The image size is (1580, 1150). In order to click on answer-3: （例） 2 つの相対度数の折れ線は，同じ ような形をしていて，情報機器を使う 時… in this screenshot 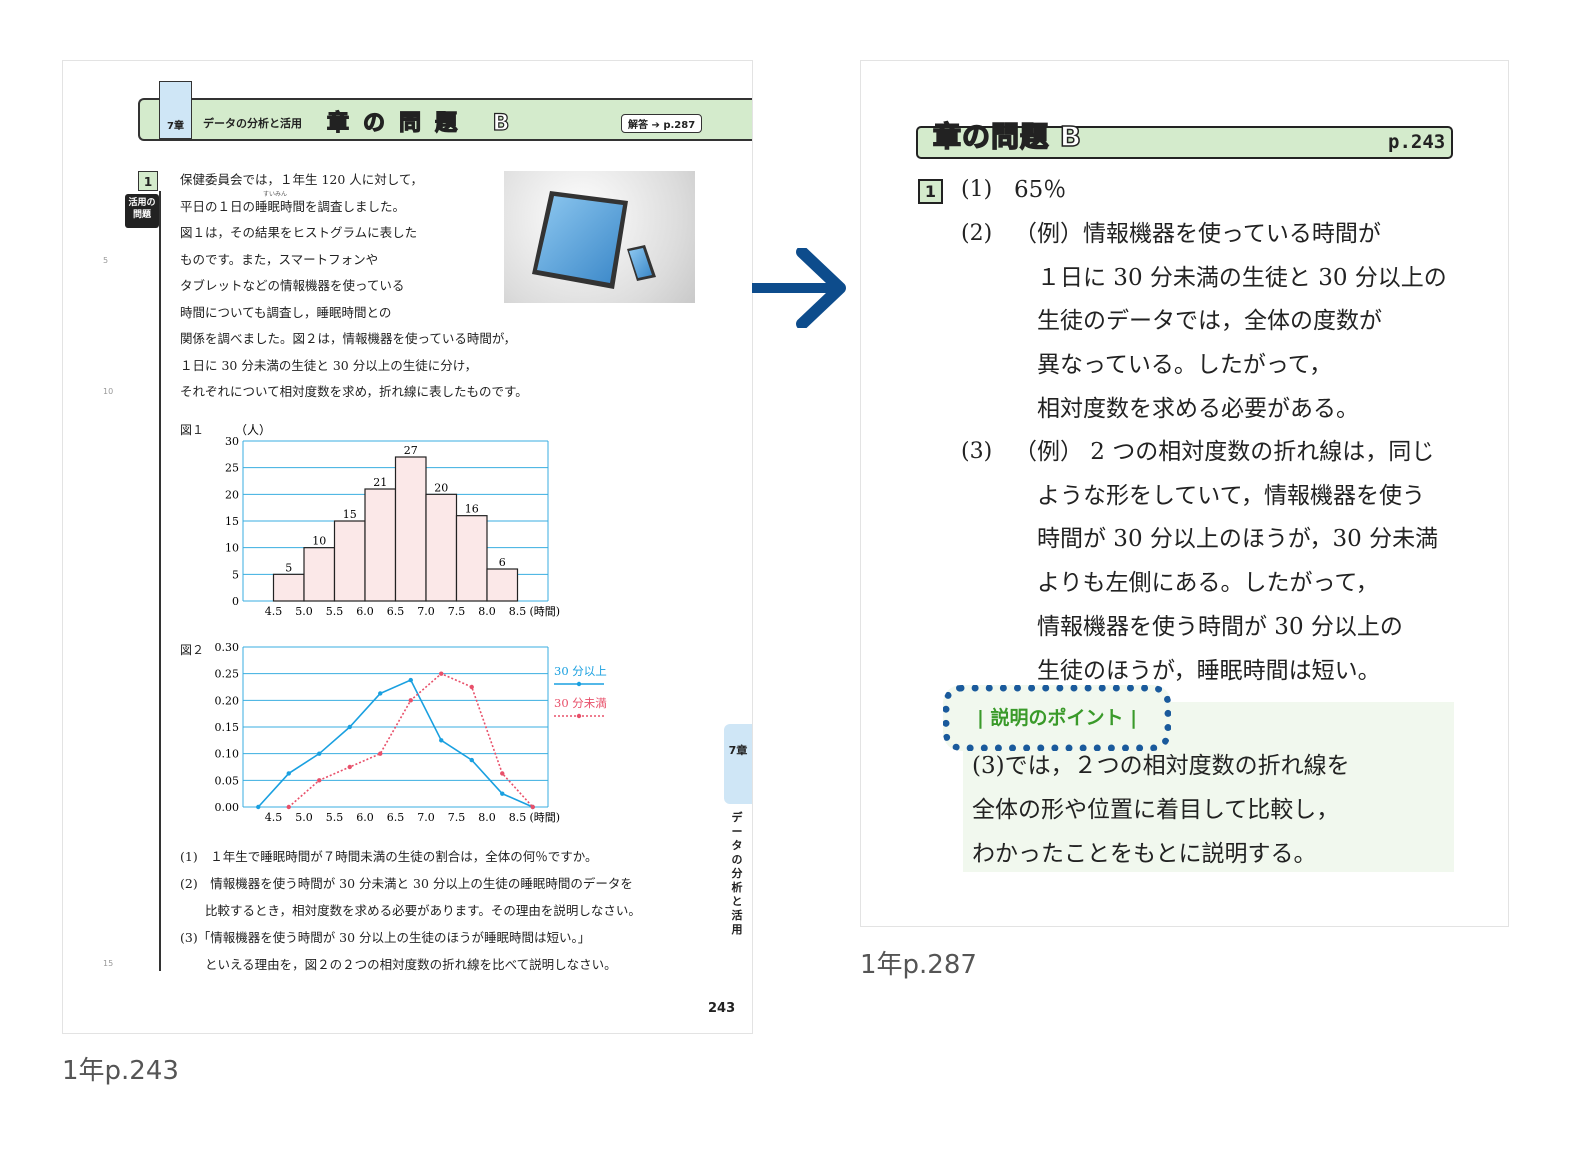, I will do `click(1226, 561)`.